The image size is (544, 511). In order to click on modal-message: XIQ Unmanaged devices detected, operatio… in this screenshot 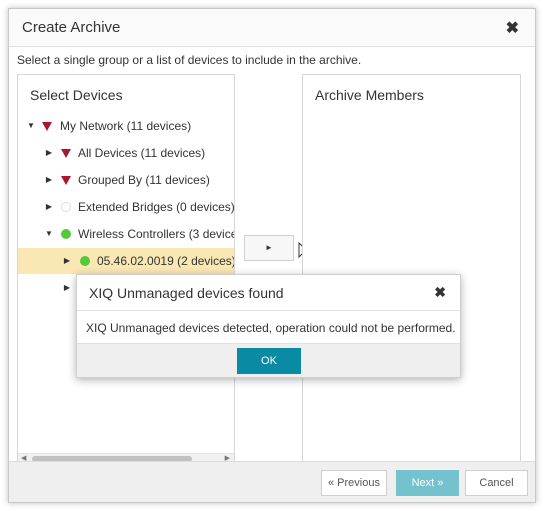, I will do `click(271, 328)`.